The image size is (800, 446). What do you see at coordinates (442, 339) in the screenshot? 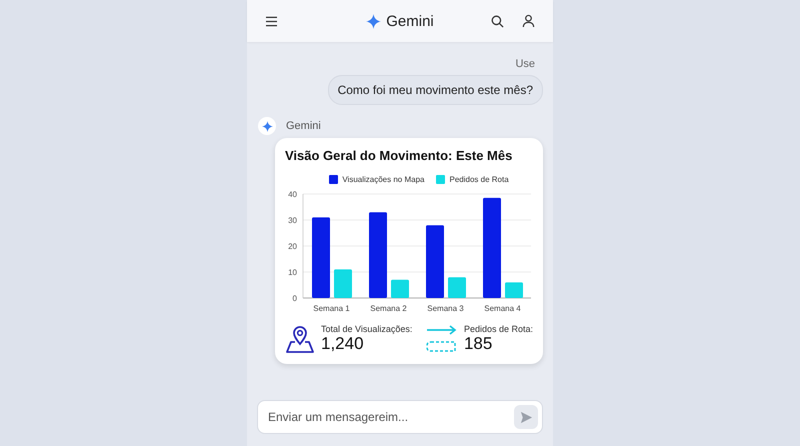
I see `route-arrow-icon` at bounding box center [442, 339].